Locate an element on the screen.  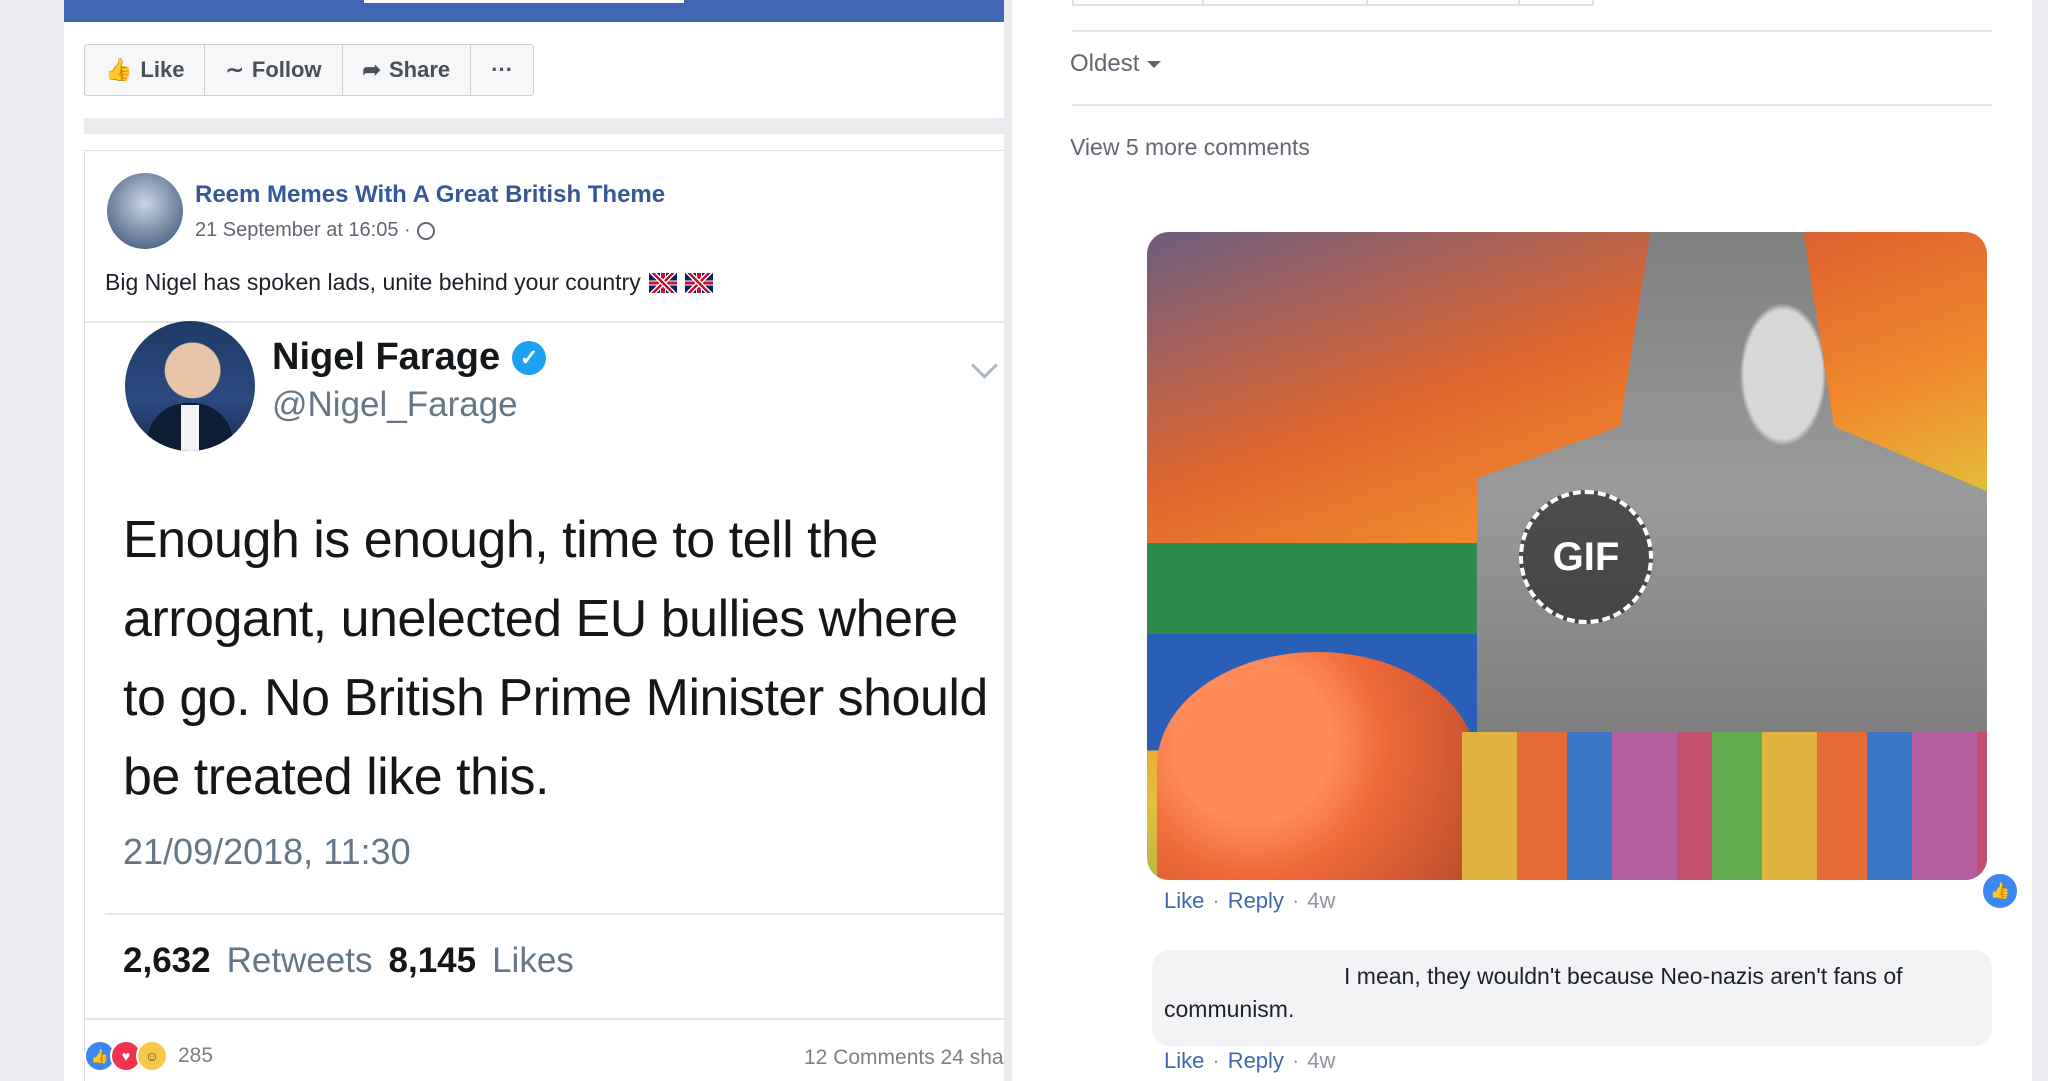
share-arrow-icon: ➦ is located at coordinates (371, 69).